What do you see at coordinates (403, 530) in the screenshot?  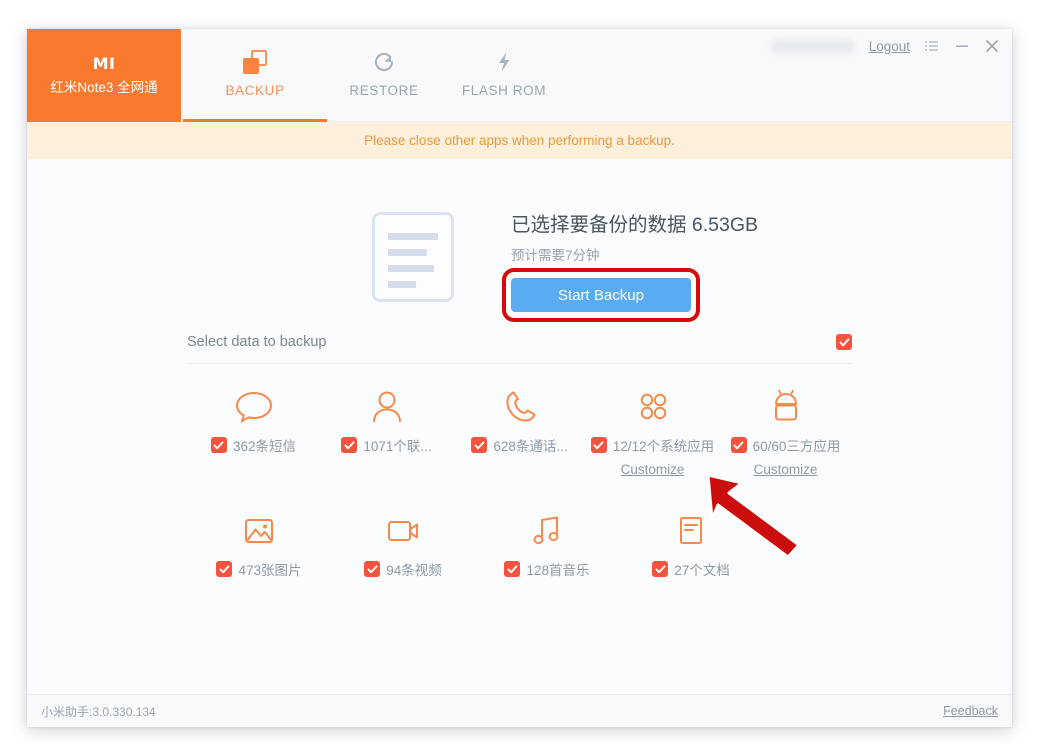 I see `video-camera-icon` at bounding box center [403, 530].